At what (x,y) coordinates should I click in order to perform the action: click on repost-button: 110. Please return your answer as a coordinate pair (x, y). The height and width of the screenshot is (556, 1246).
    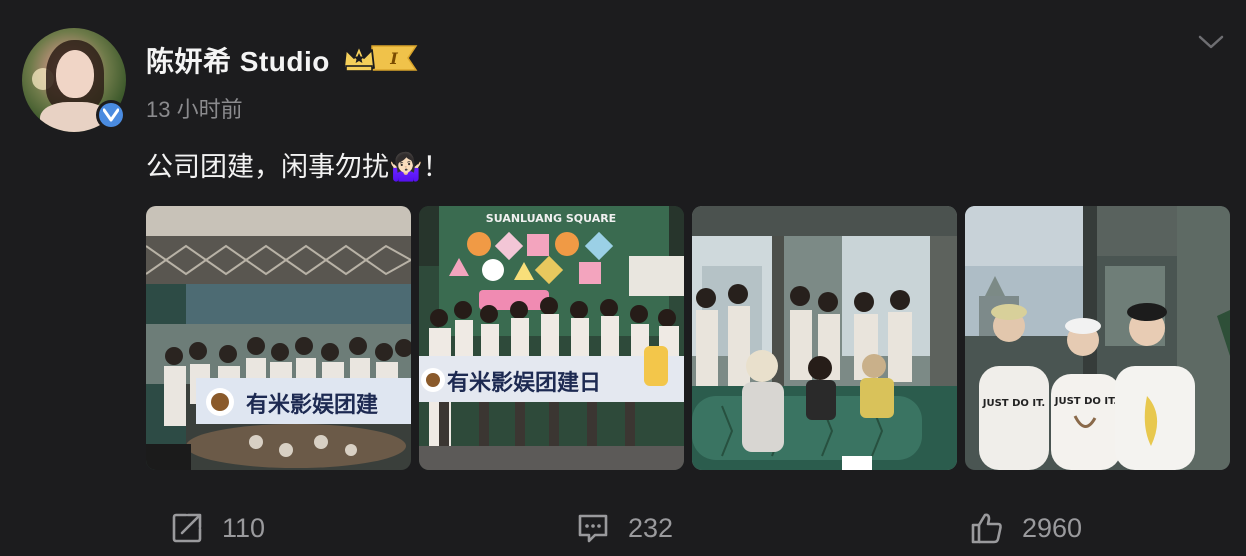
    Looking at the image, I should click on (217, 528).